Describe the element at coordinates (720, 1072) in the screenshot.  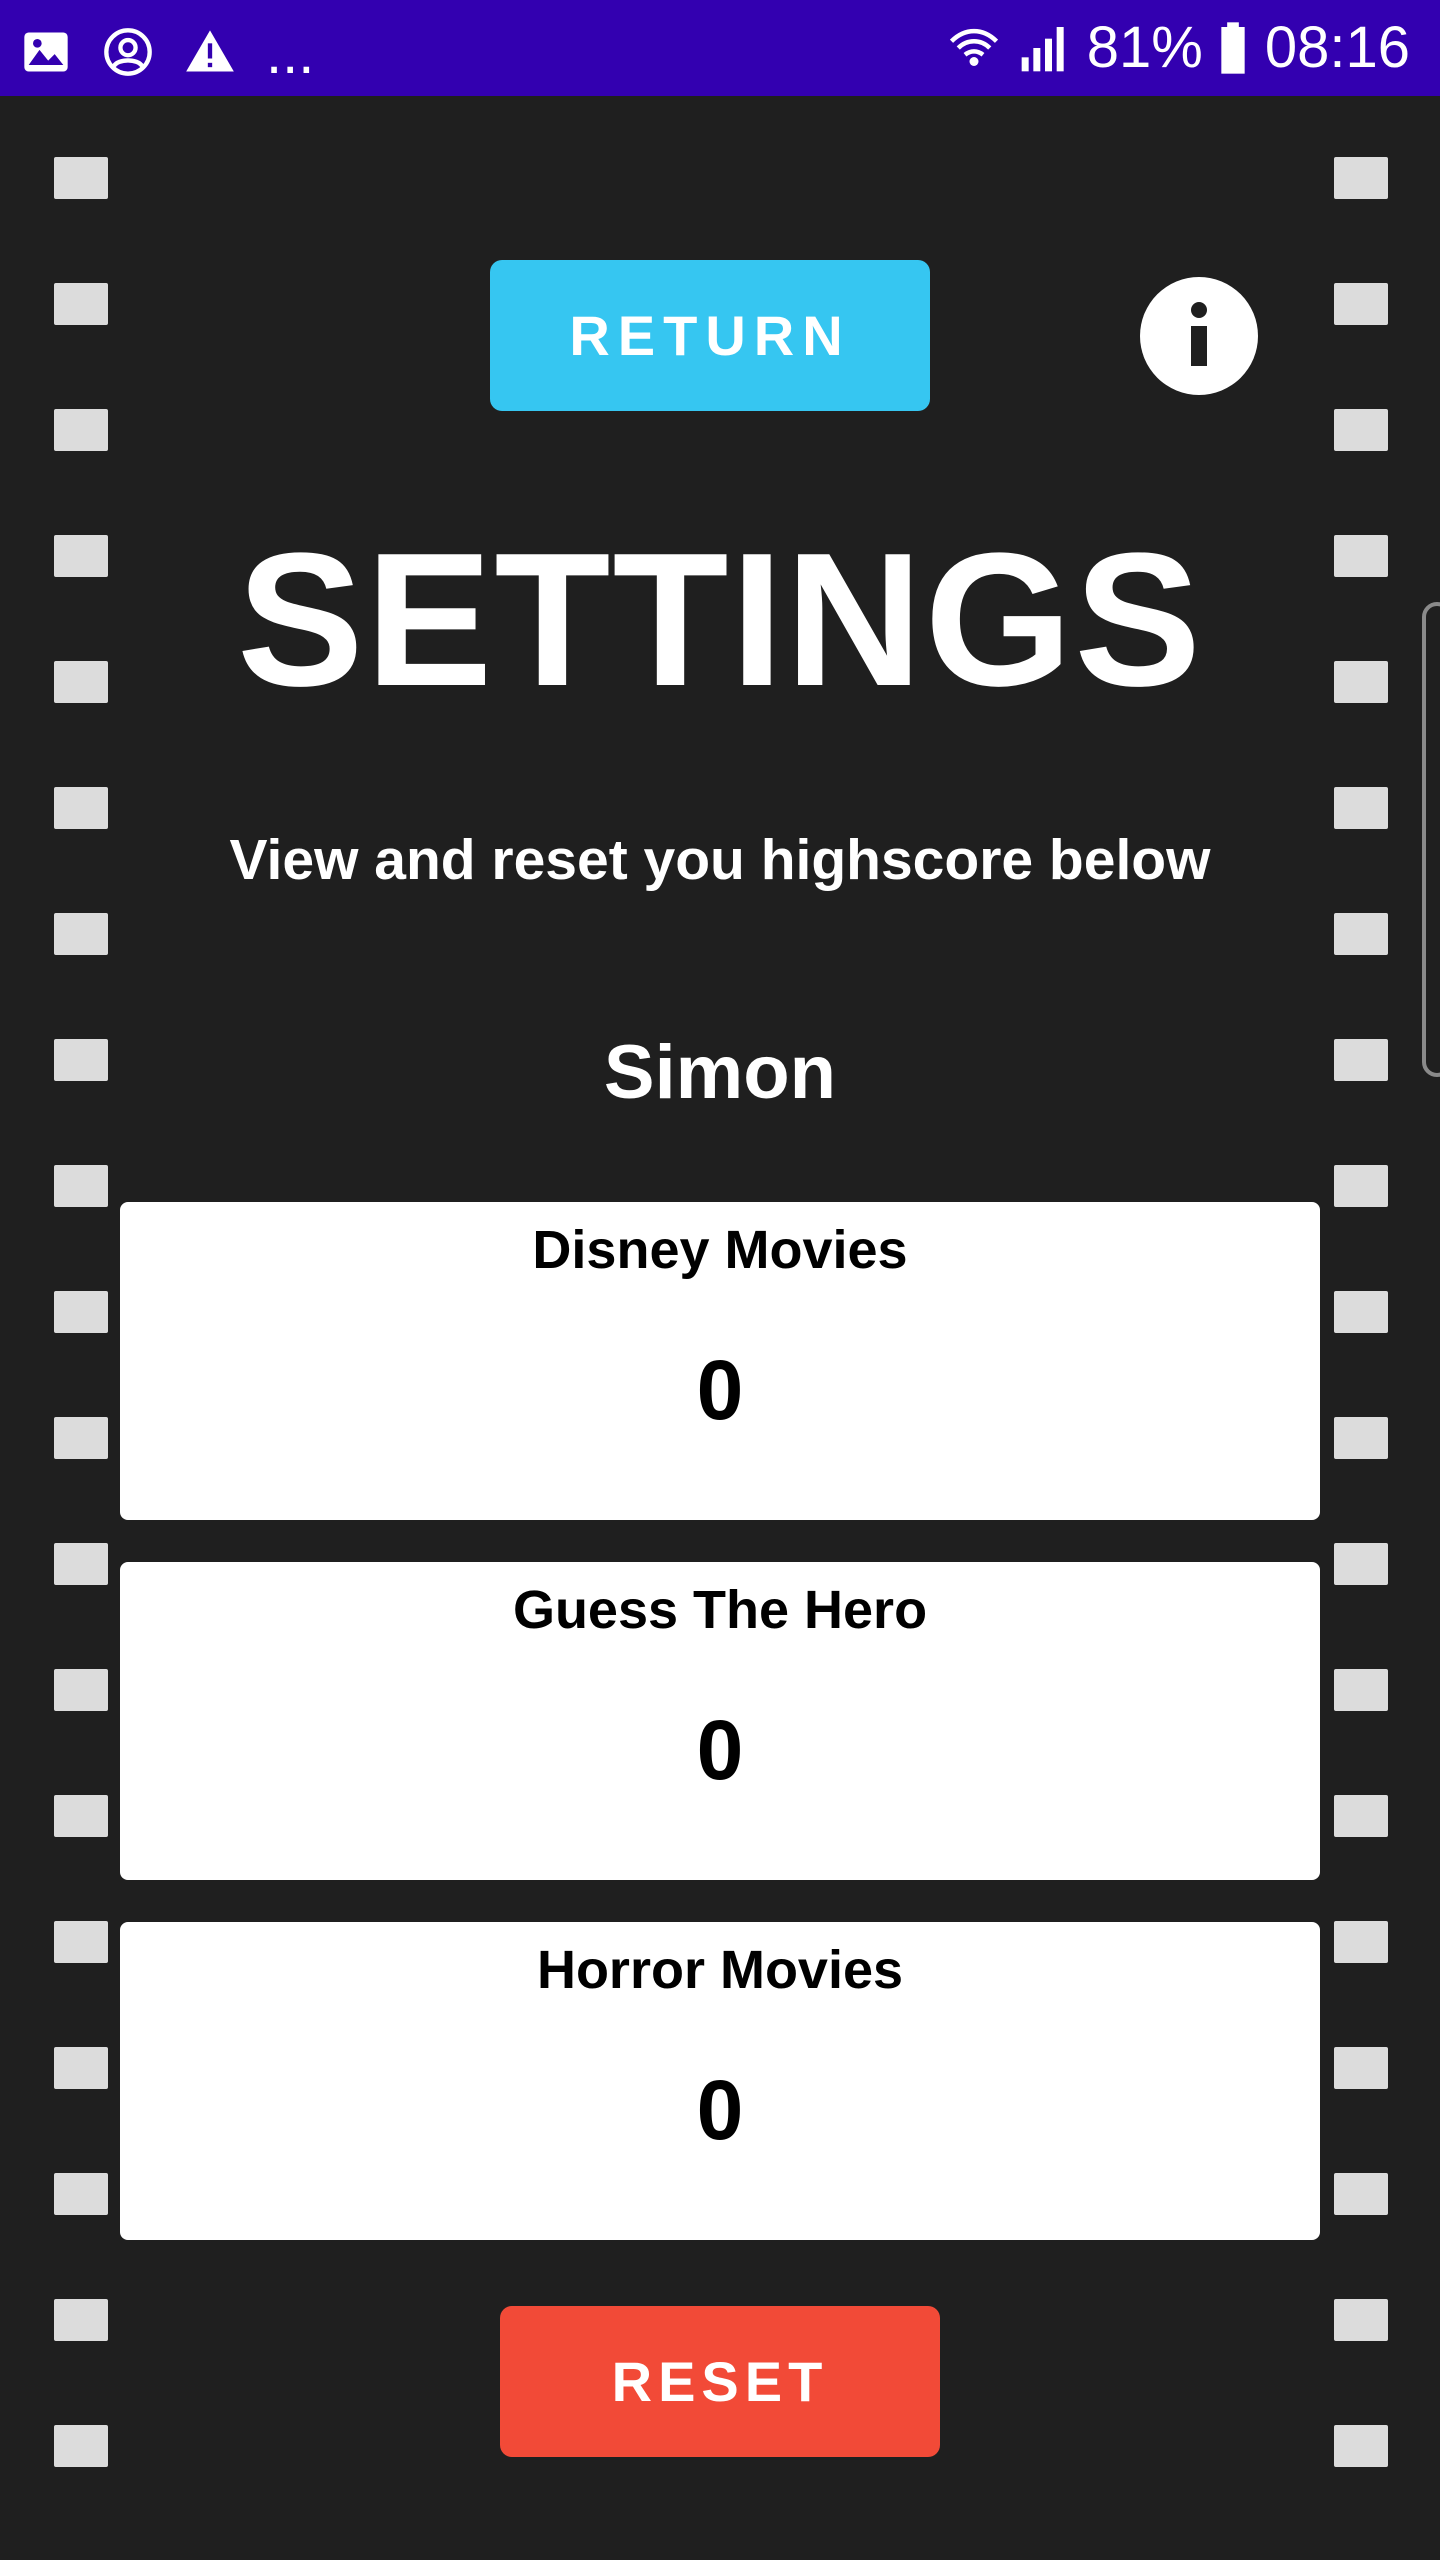
I see `player-name: Simon` at that location.